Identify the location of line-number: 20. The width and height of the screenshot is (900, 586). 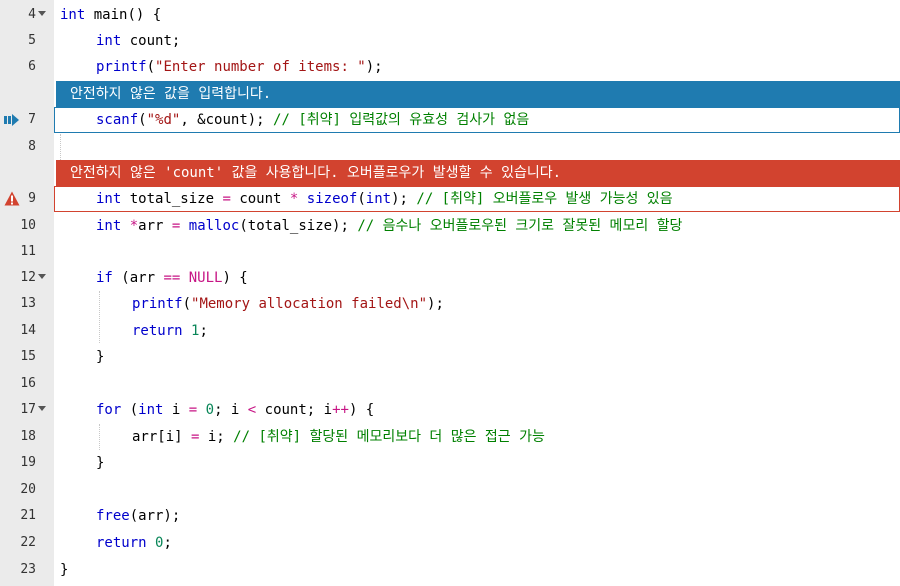
(28, 489).